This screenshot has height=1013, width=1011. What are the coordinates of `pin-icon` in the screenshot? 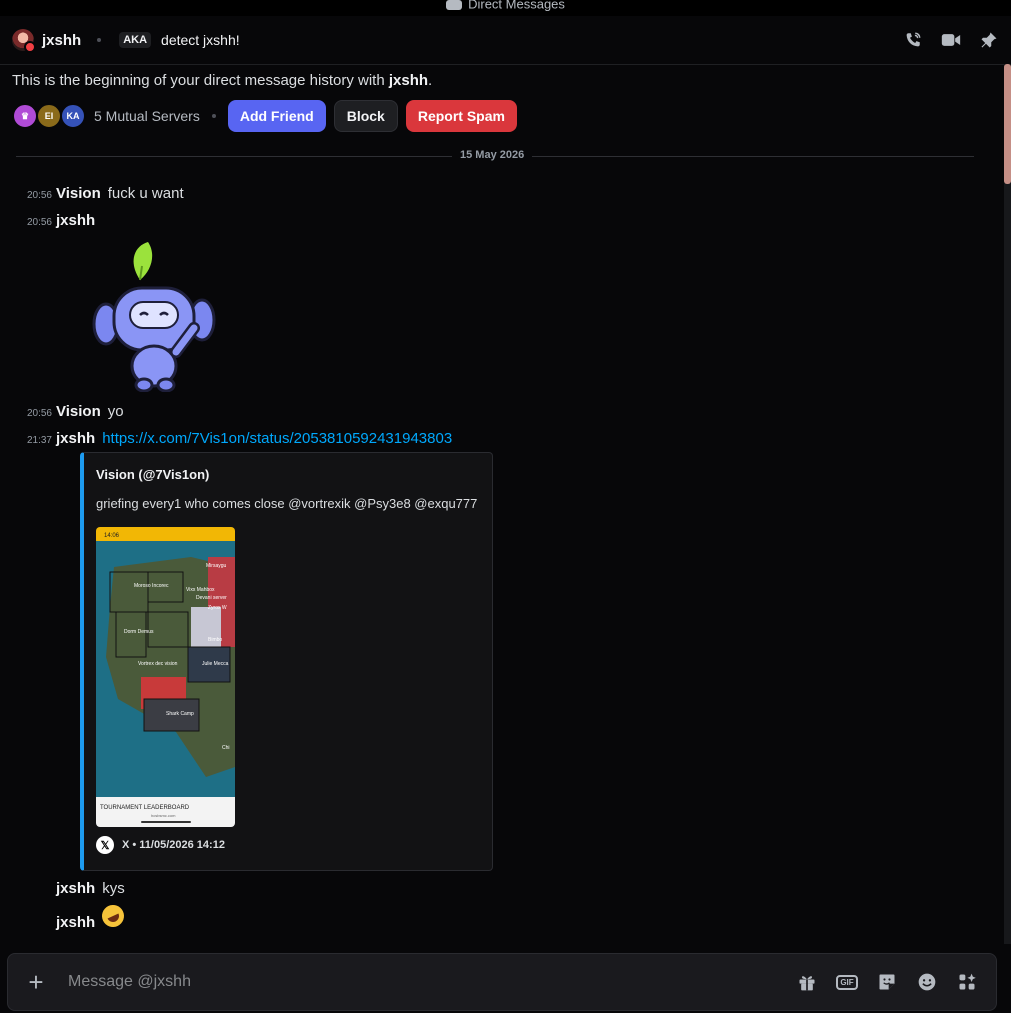 It's located at (989, 40).